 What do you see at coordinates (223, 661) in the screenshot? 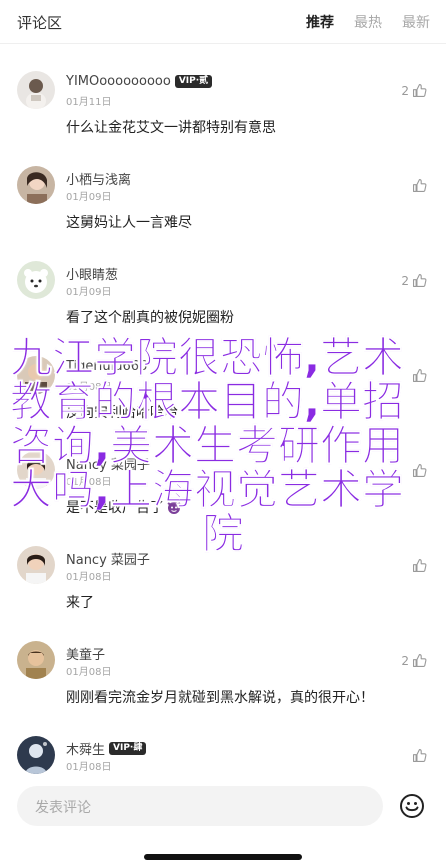
I see `comment-item: 美童子 01月08日 刚刚看完流金岁月就碰到黑水解说，真的很开心！ 2` at bounding box center [223, 661].